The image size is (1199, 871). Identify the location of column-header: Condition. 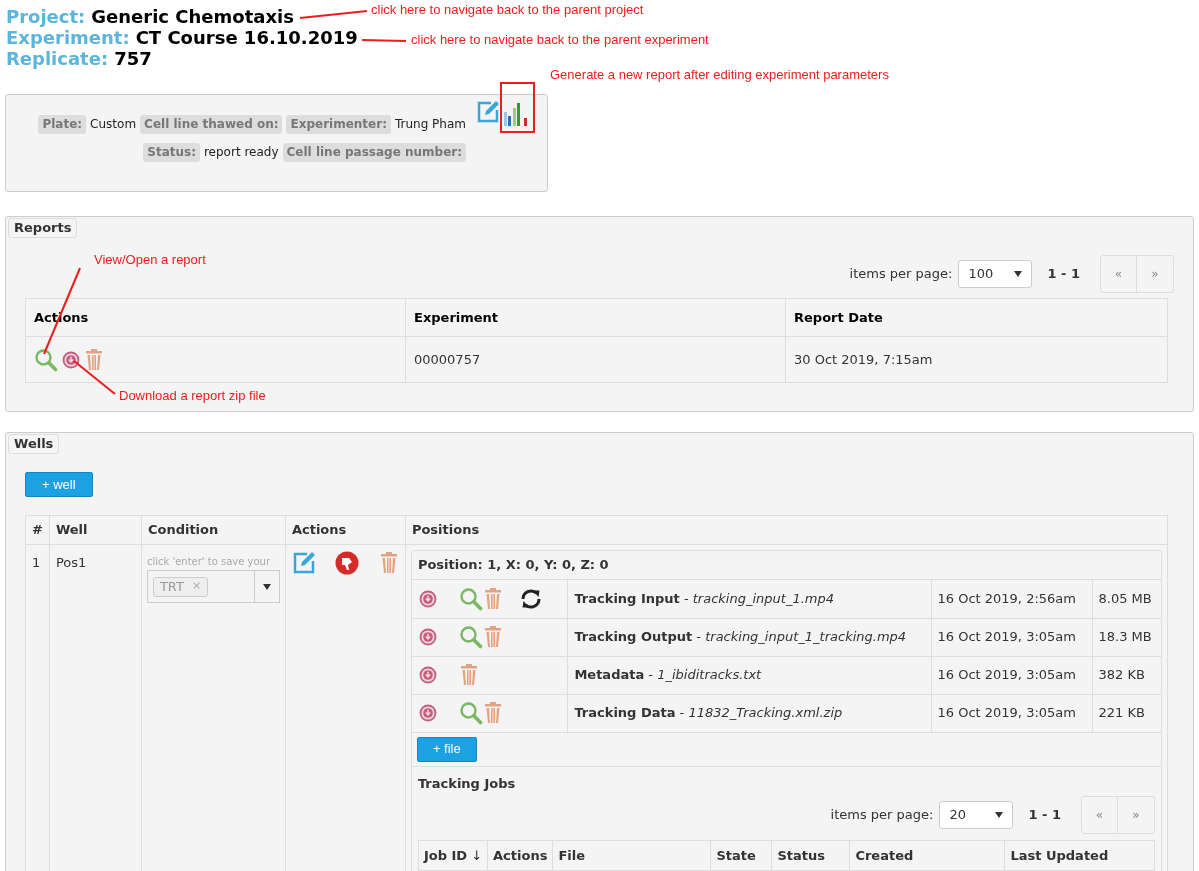
(213, 530).